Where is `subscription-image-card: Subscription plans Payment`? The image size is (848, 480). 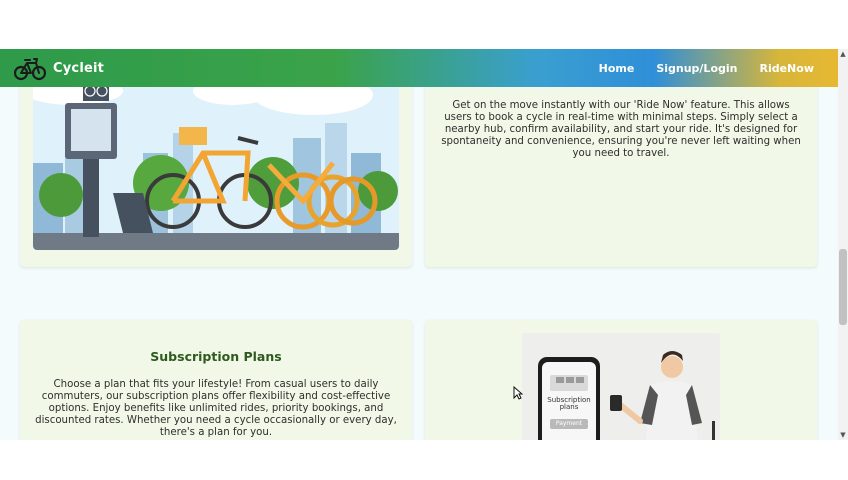
subscription-image-card: Subscription plans Payment is located at coordinates (621, 380).